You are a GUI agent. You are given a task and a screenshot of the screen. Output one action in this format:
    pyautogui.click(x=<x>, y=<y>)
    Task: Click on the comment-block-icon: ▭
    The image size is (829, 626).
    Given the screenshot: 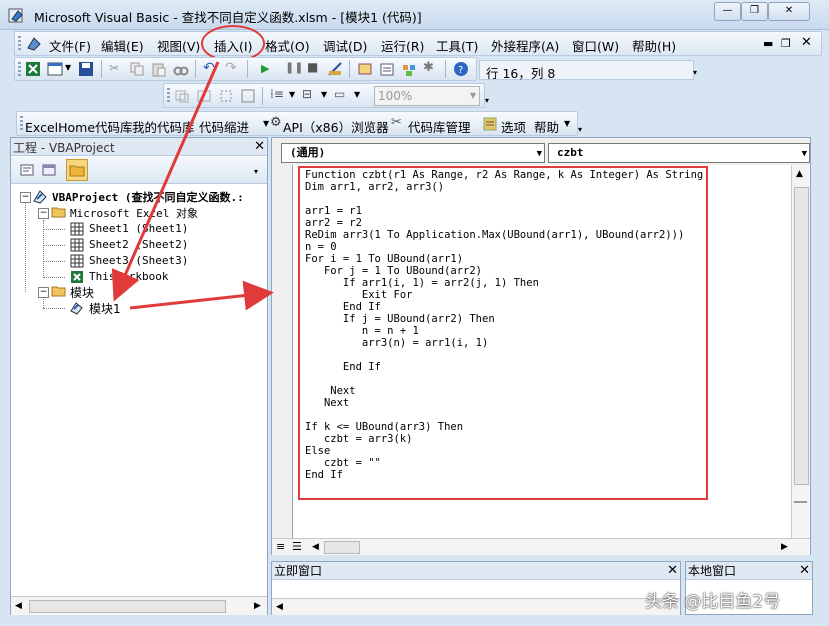 What is the action you would take?
    pyautogui.click(x=339, y=94)
    